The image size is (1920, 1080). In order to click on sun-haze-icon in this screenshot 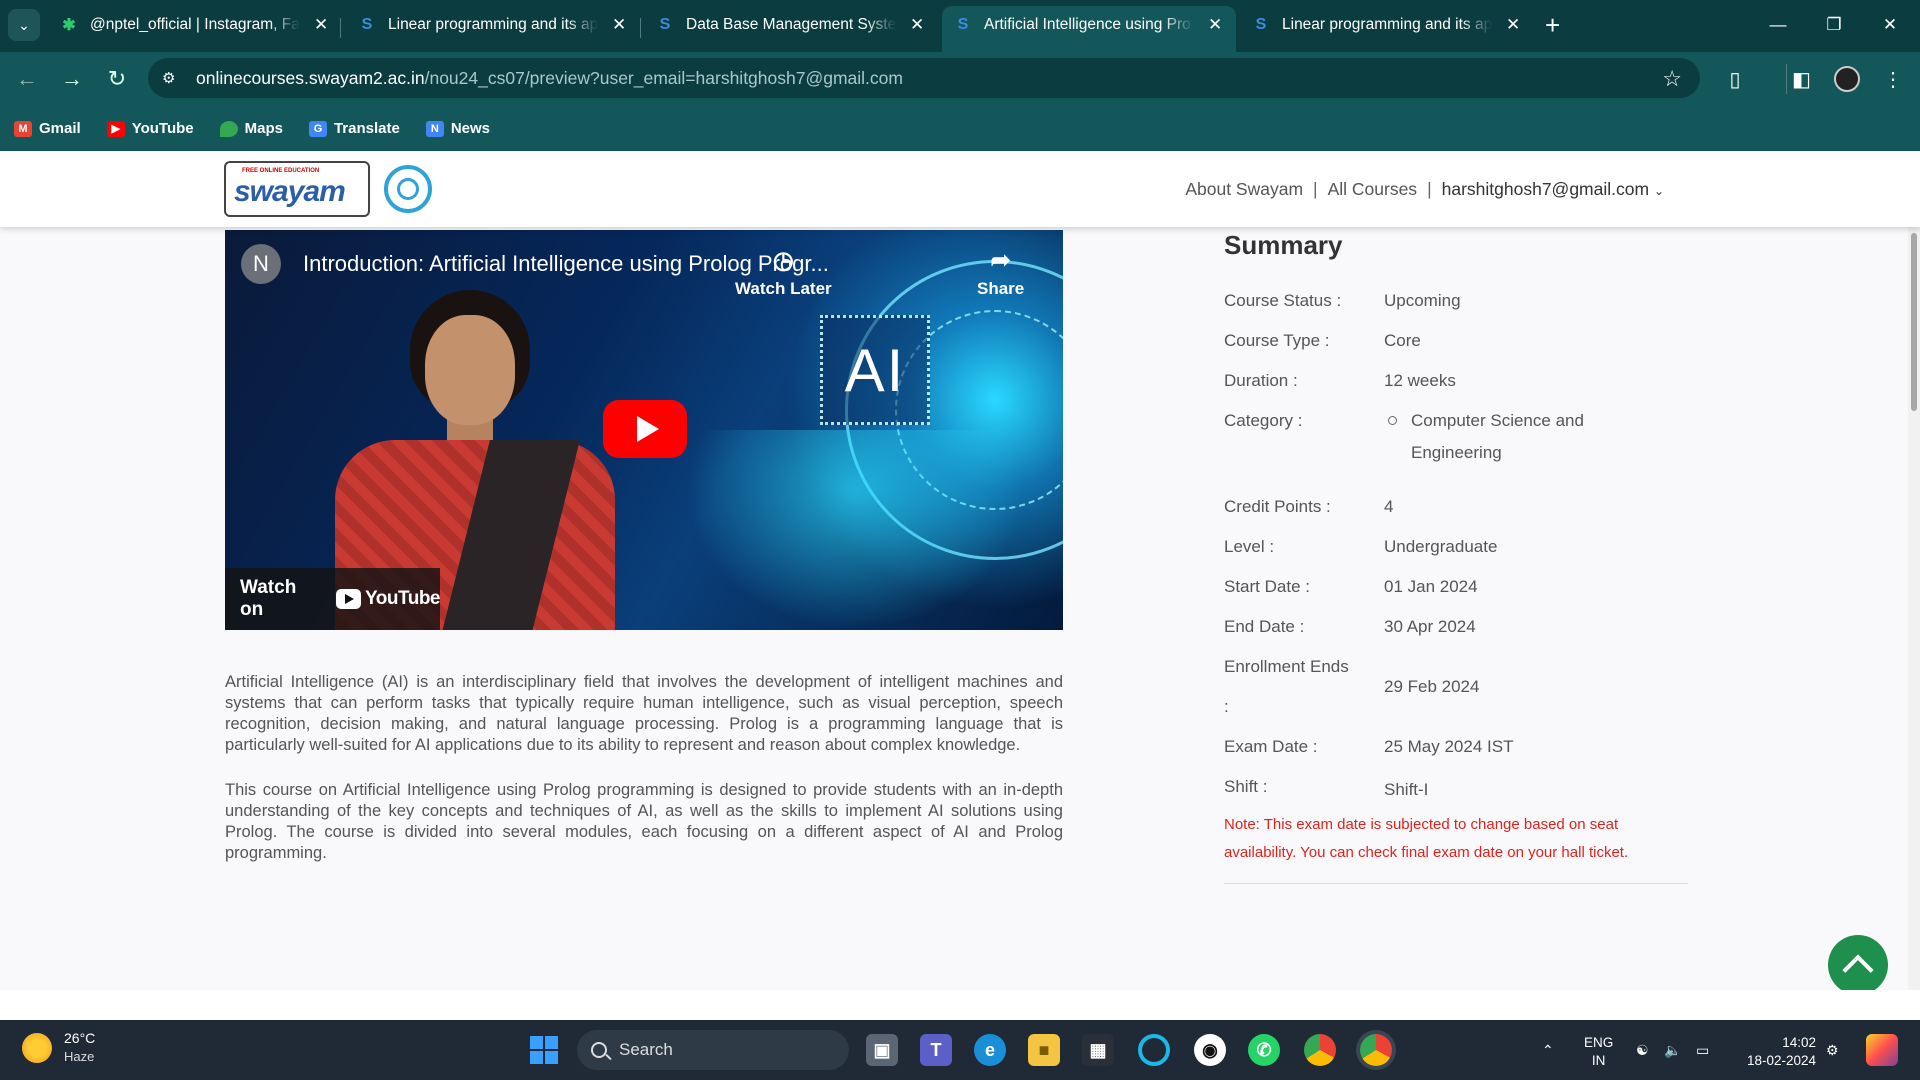, I will do `click(37, 1048)`.